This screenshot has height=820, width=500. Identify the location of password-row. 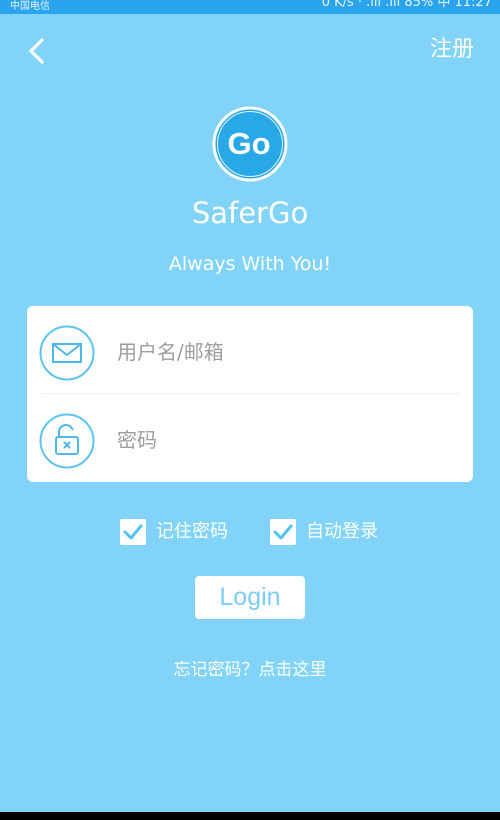
(250, 437).